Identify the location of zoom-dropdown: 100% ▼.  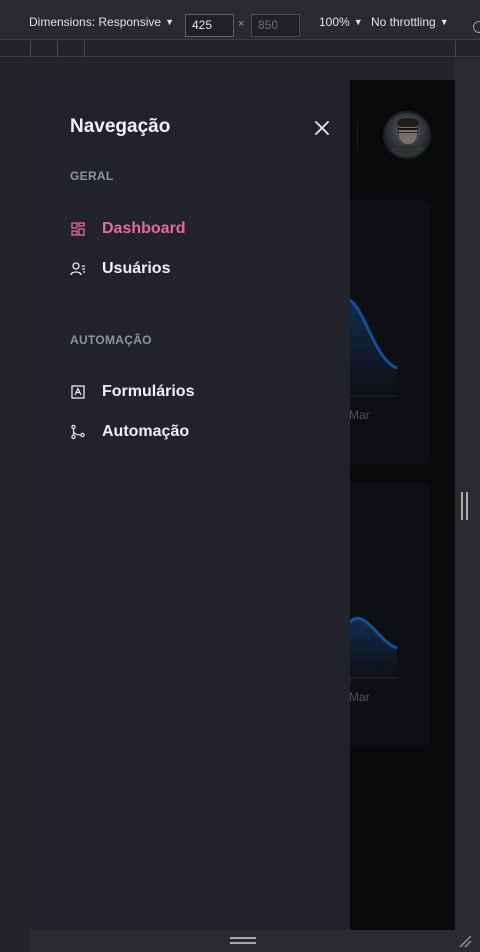
(341, 22).